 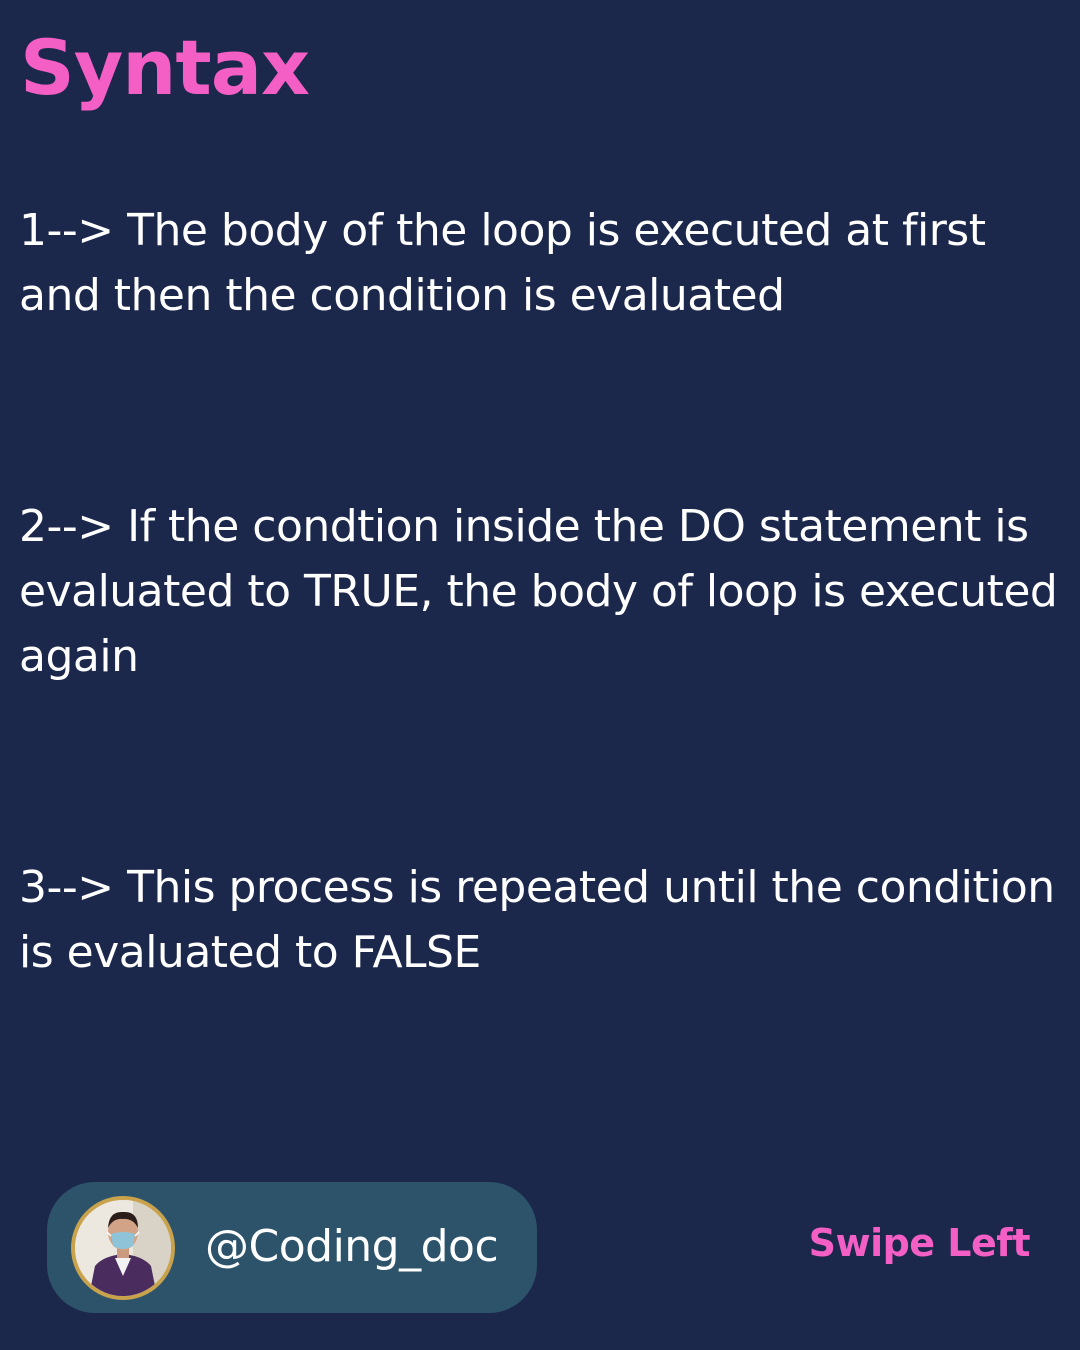 I want to click on profile-photo-icon, so click(x=123, y=1248).